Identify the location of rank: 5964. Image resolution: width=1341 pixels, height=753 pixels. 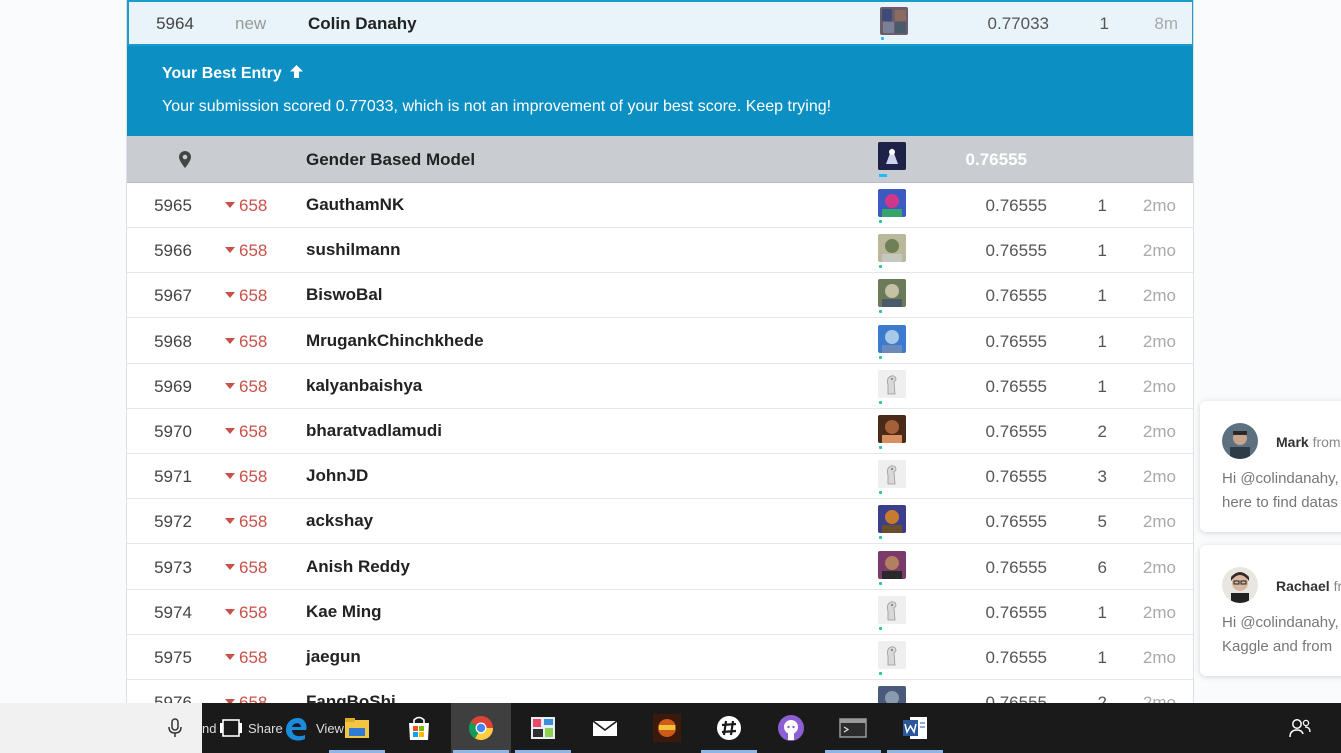
(175, 23).